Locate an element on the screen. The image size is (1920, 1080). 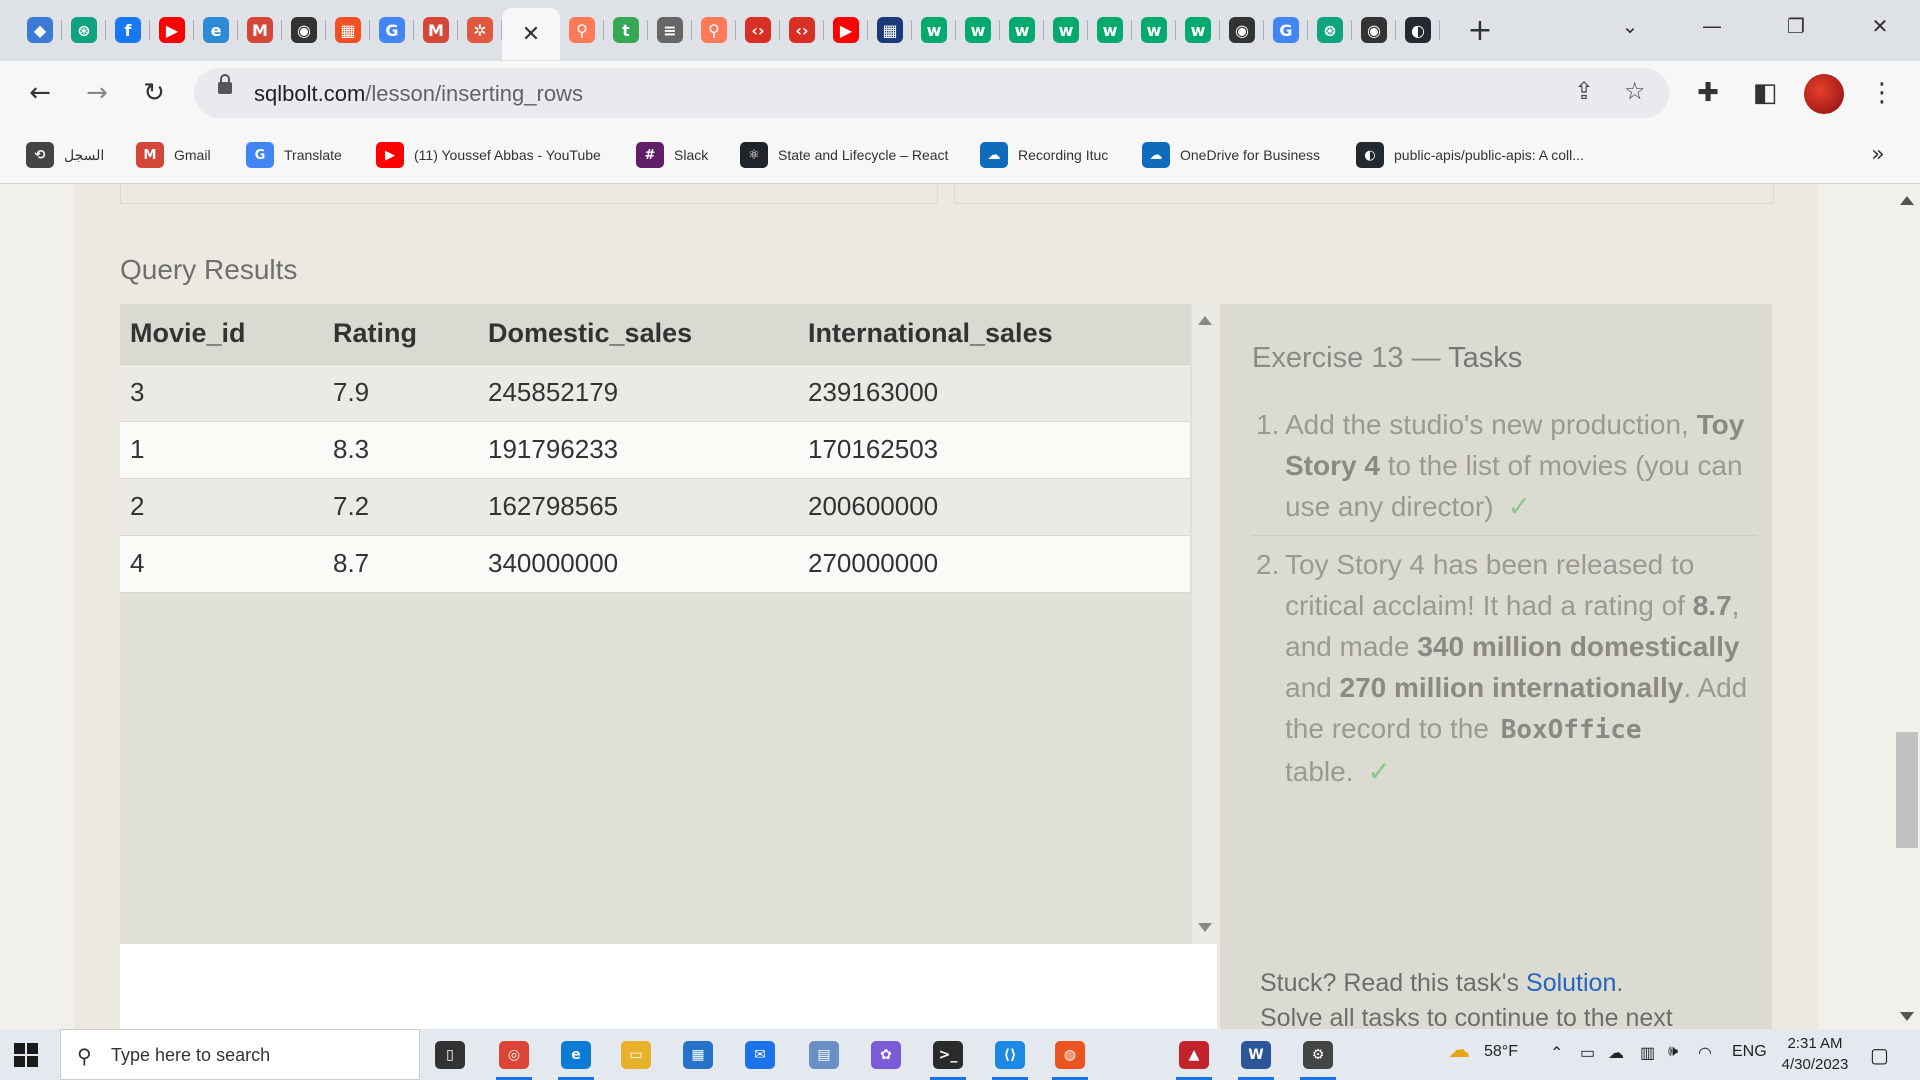
taskbar-clock: 2:31 AM 4/30/2023 is located at coordinates (1815, 1054).